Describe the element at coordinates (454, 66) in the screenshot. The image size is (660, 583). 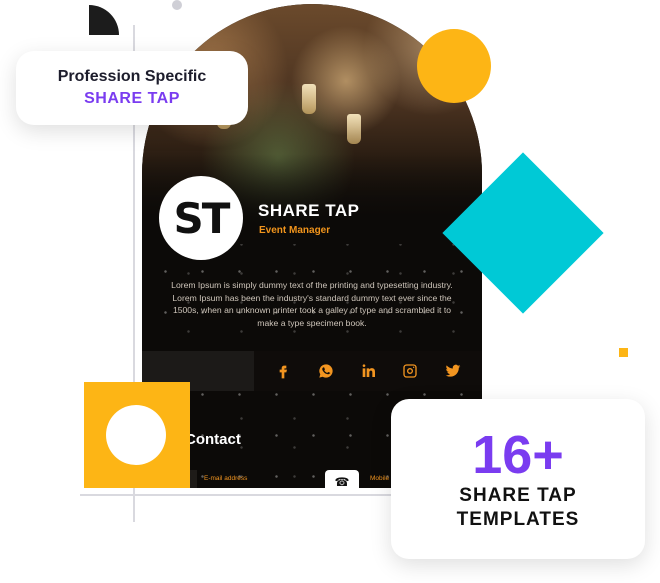
I see `yellow-circle-decoration` at that location.